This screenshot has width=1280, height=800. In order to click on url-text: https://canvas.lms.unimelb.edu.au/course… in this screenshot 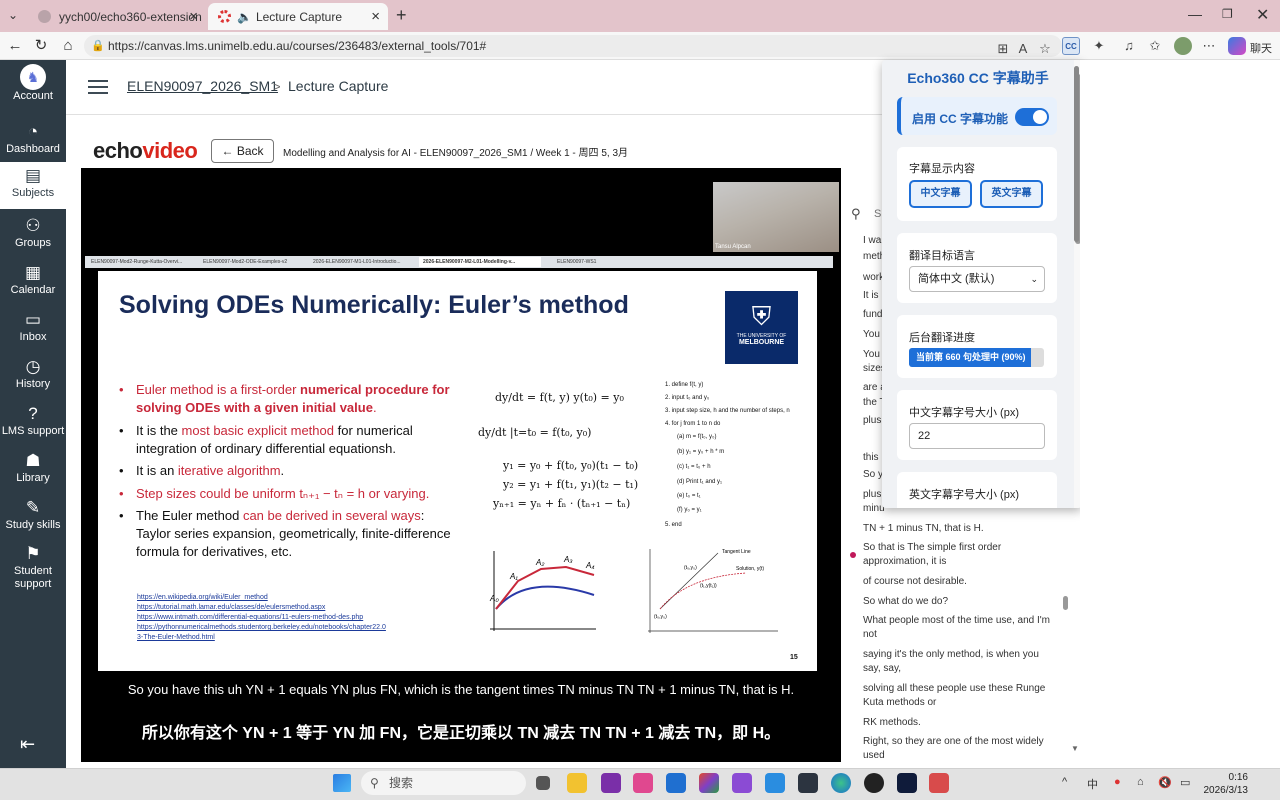, I will do `click(297, 46)`.